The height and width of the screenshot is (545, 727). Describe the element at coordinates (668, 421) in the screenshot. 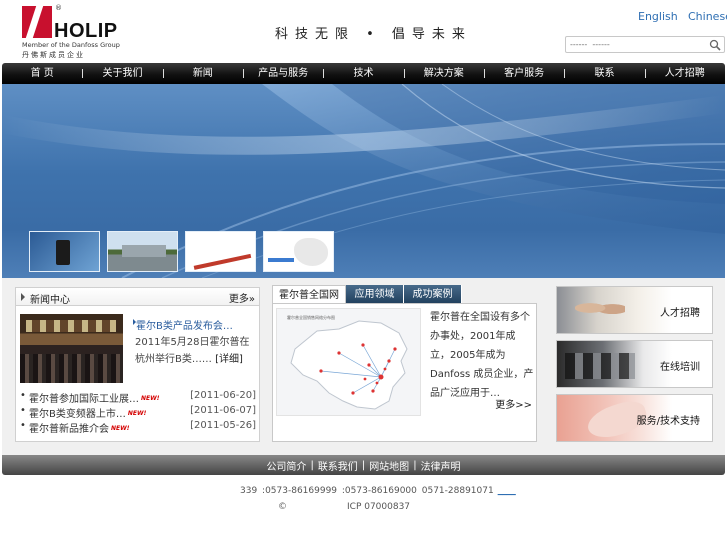

I see `side-link-label: 服务/技术支持` at that location.